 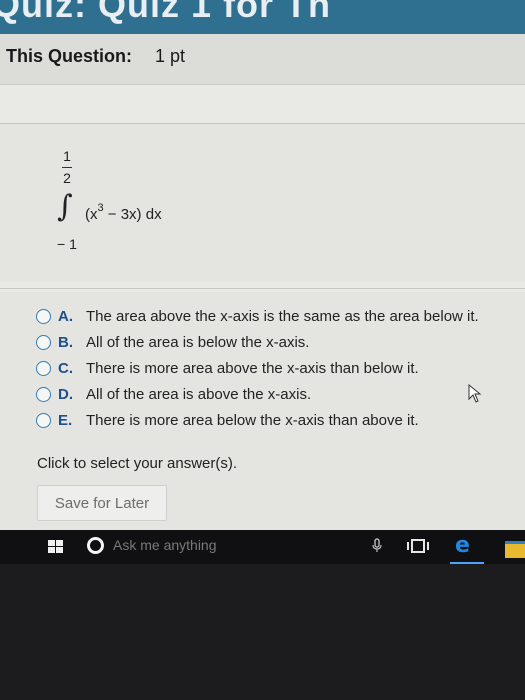 What do you see at coordinates (67, 156) in the screenshot?
I see `upper-limit-numerator: 1` at bounding box center [67, 156].